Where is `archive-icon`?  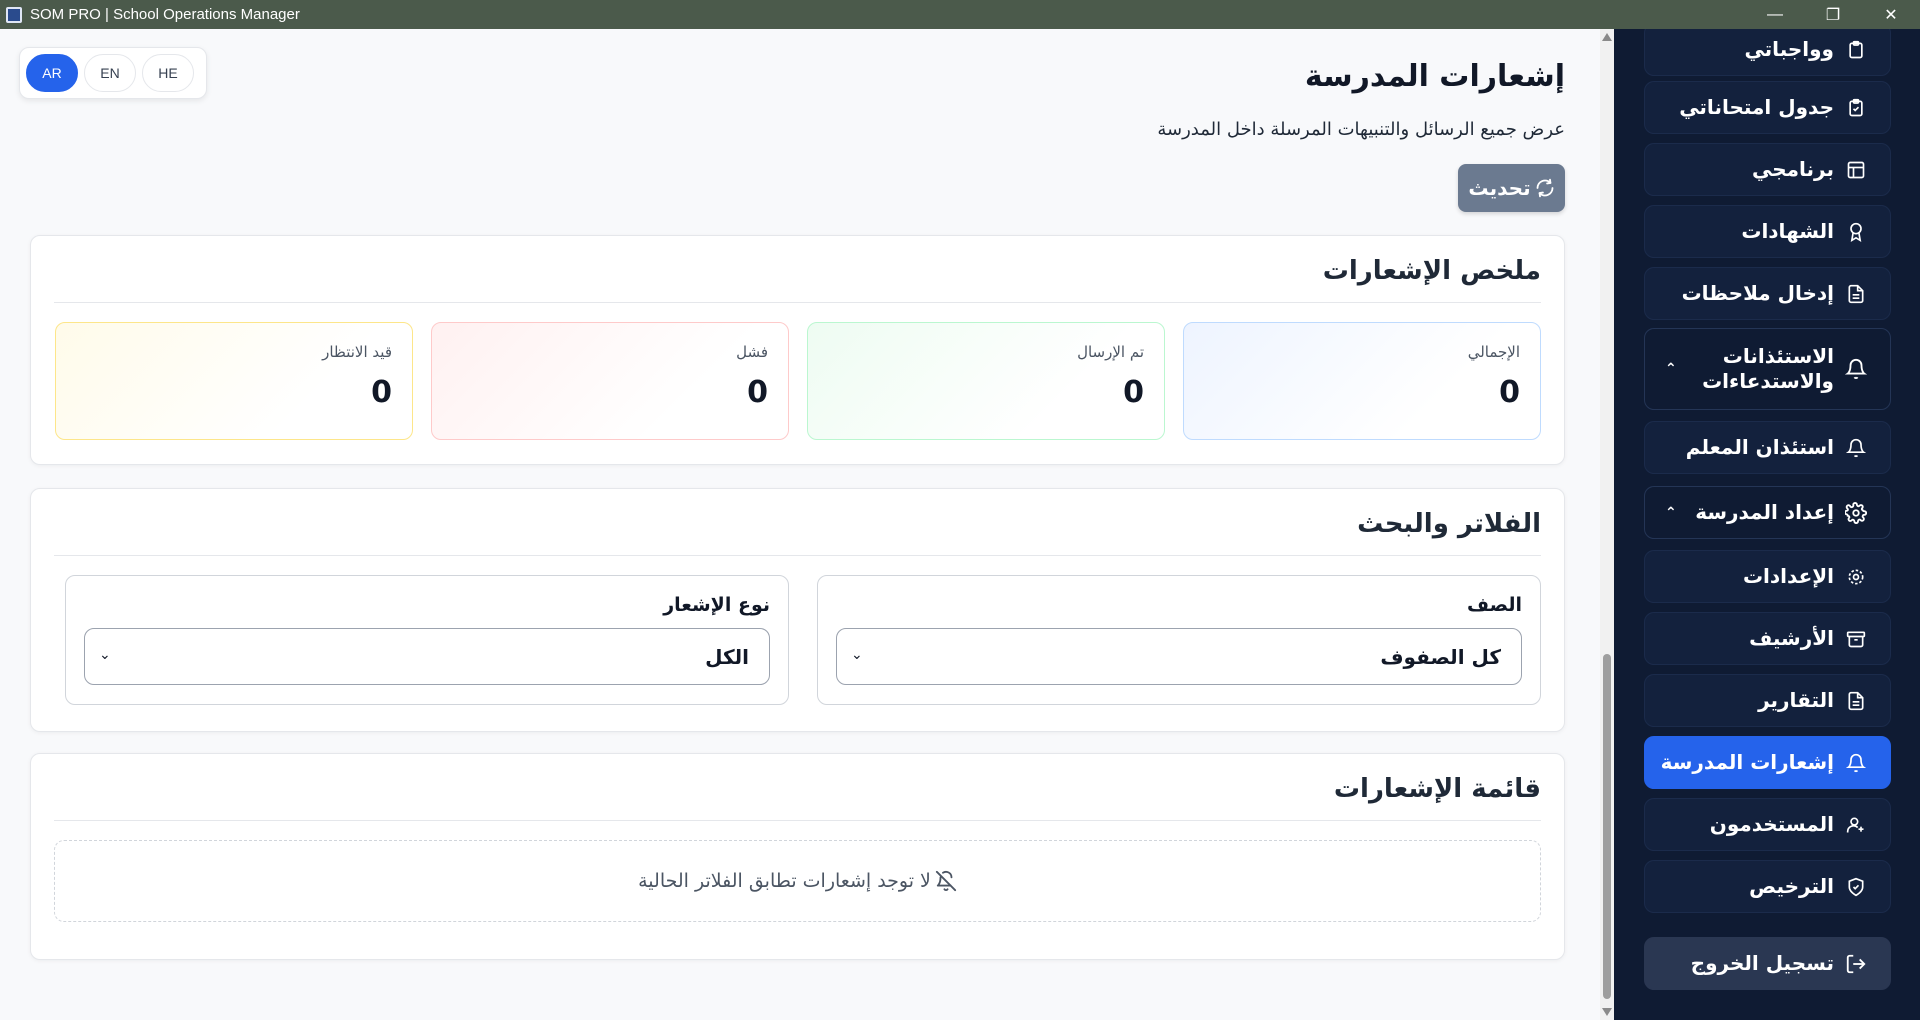 archive-icon is located at coordinates (1856, 639).